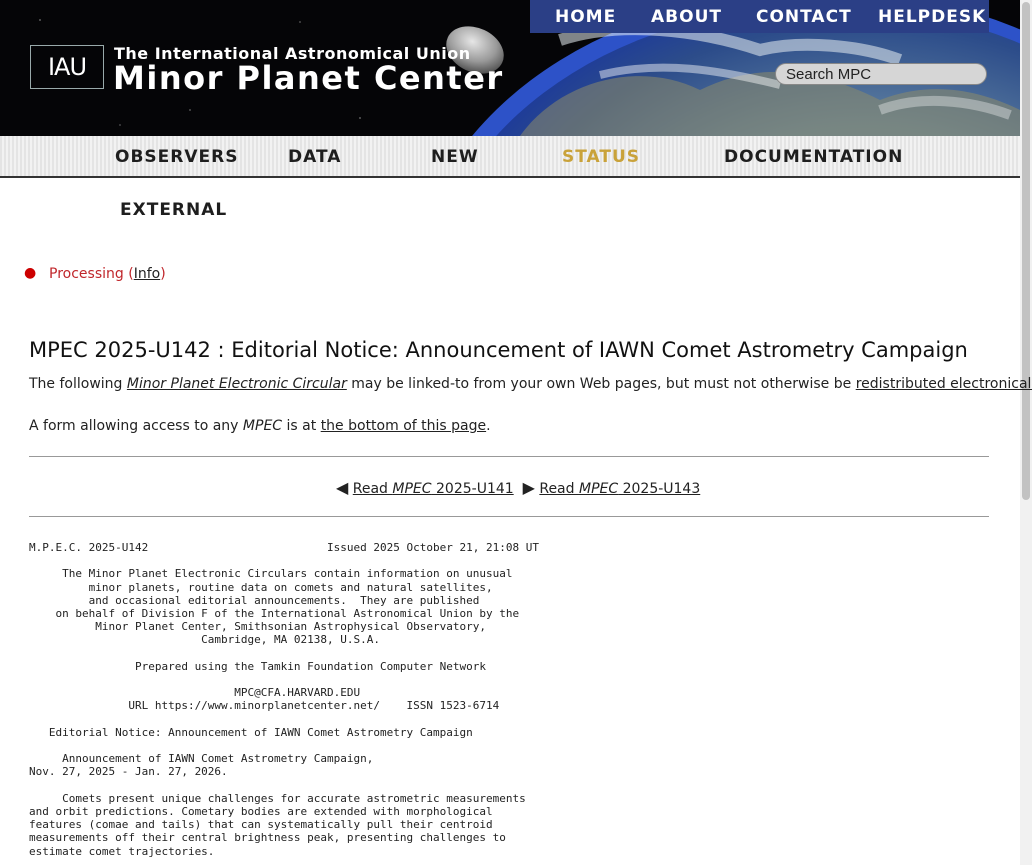 This screenshot has height=865, width=1032. Describe the element at coordinates (314, 157) in the screenshot. I see `nav-data: DATA` at that location.